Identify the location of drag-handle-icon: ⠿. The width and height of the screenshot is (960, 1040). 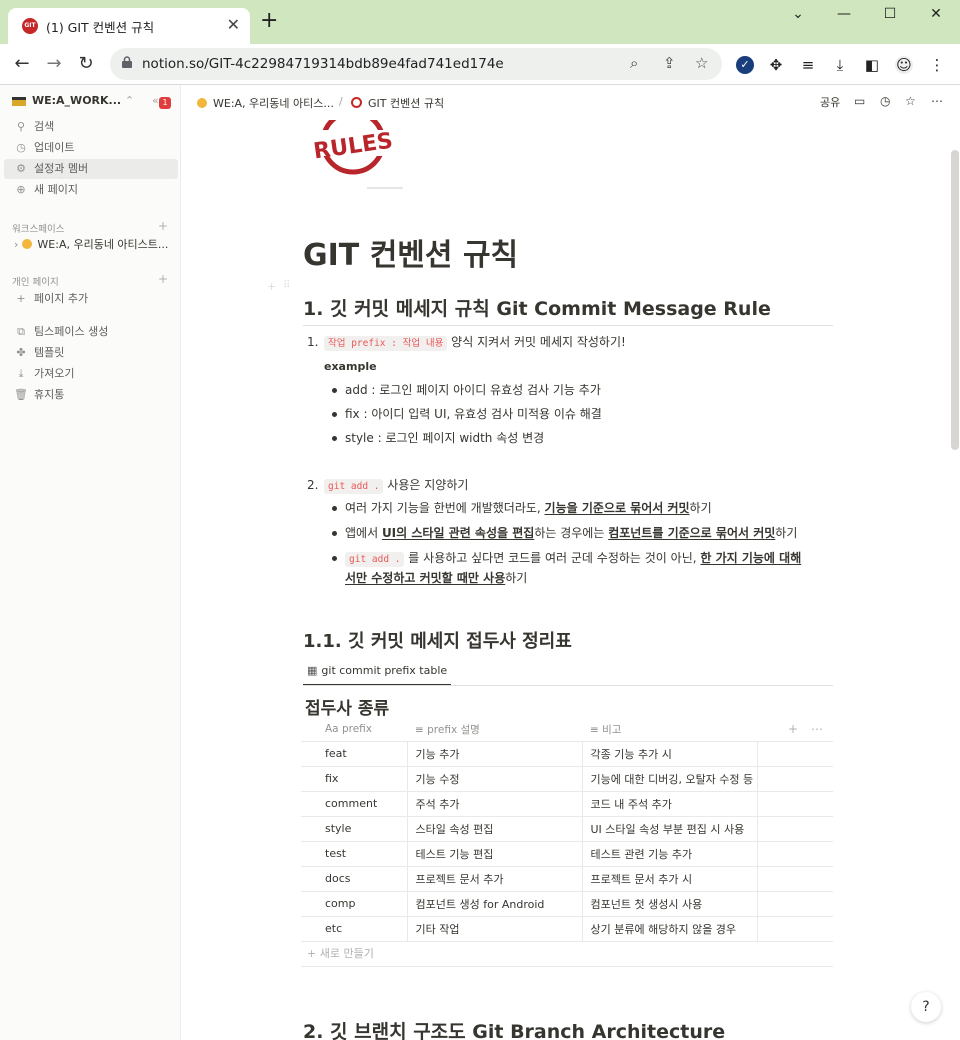
(286, 285).